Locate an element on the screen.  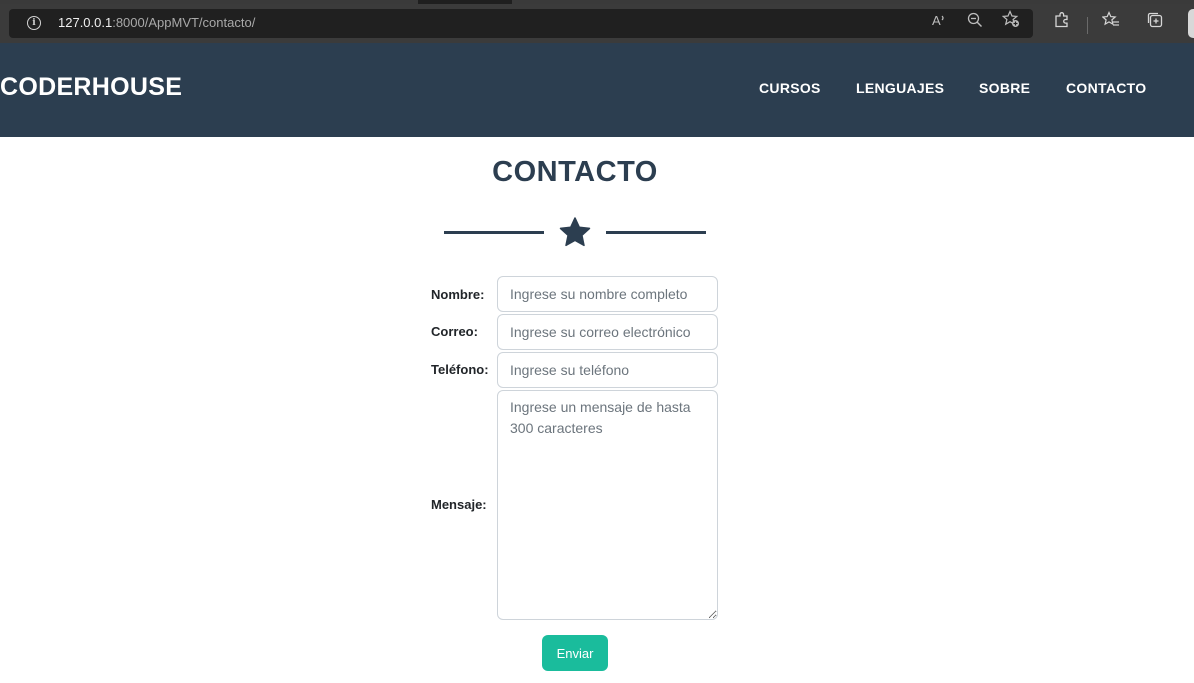
star-icon is located at coordinates (575, 232).